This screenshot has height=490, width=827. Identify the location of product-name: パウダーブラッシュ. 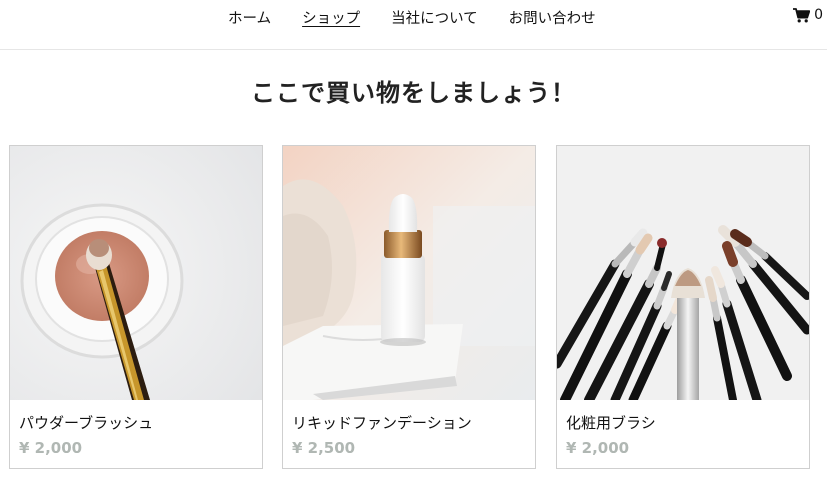
(86, 423).